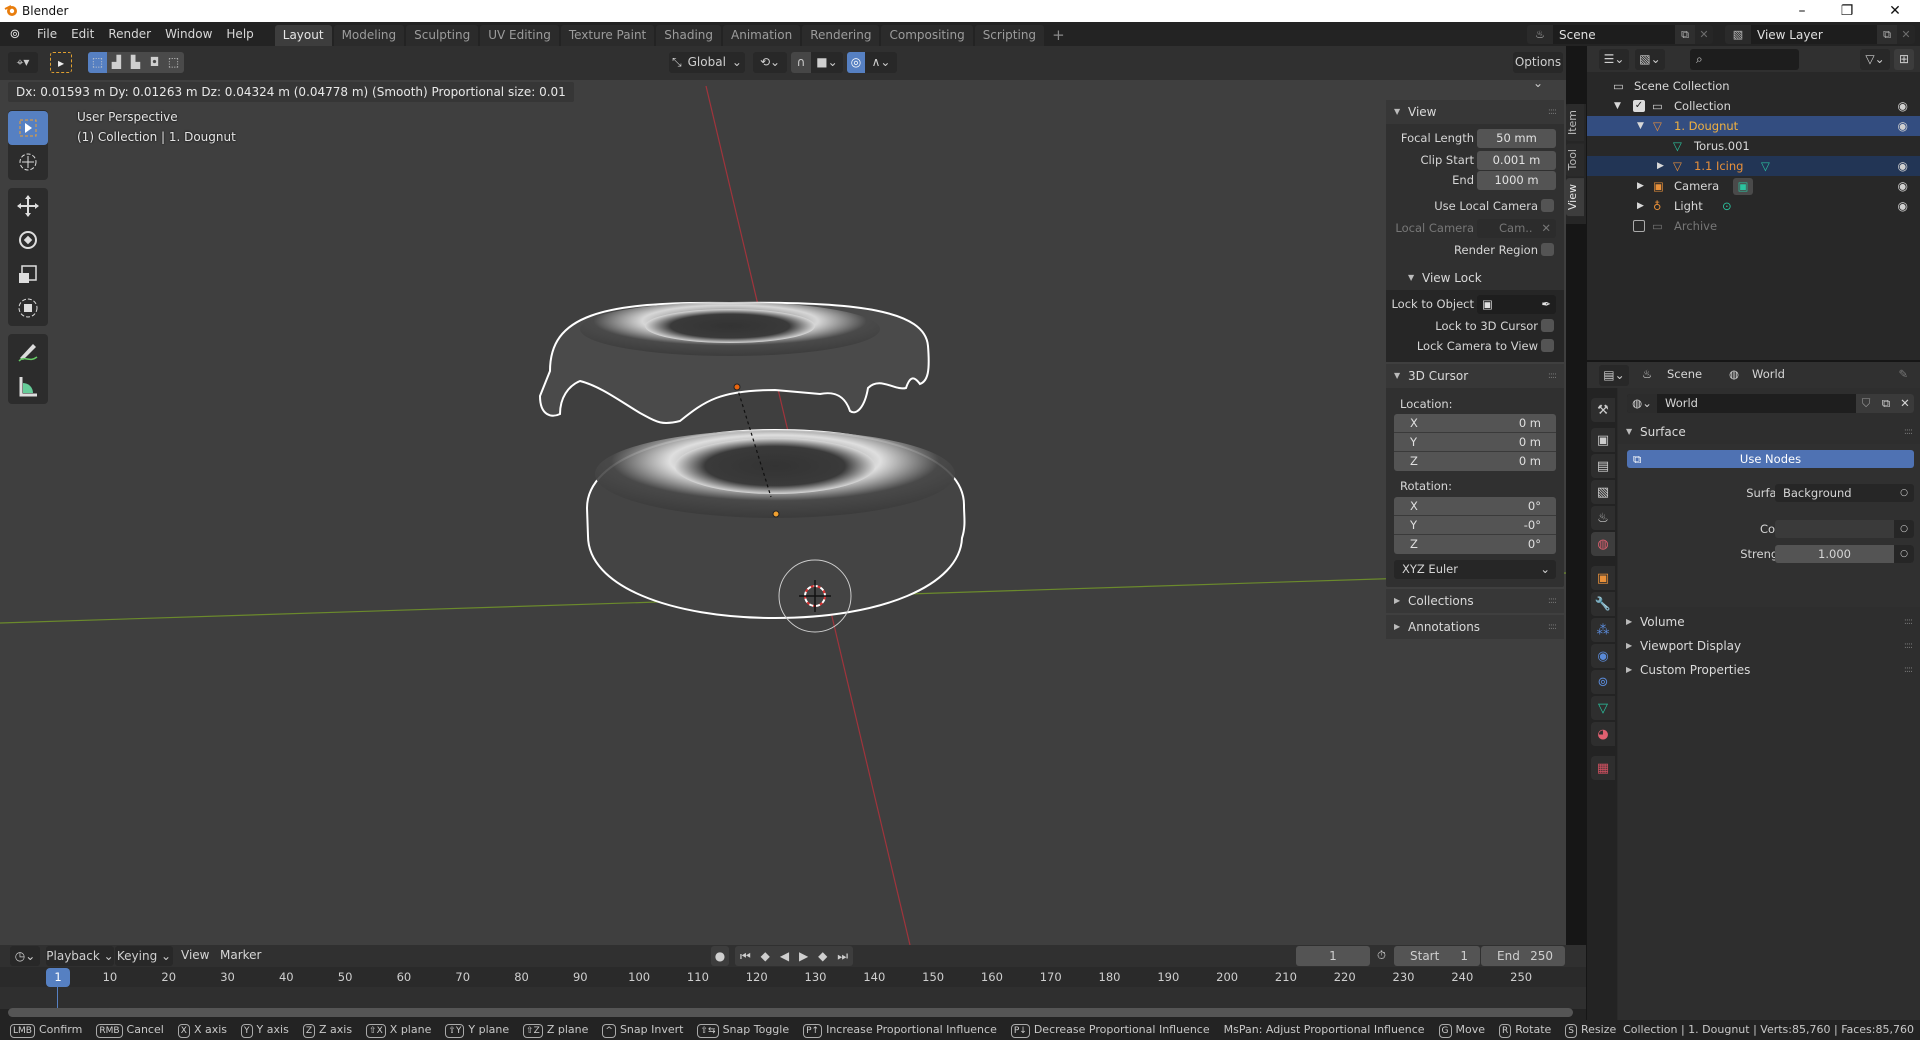  What do you see at coordinates (82, 34) in the screenshot?
I see `menu-edit: Edit` at bounding box center [82, 34].